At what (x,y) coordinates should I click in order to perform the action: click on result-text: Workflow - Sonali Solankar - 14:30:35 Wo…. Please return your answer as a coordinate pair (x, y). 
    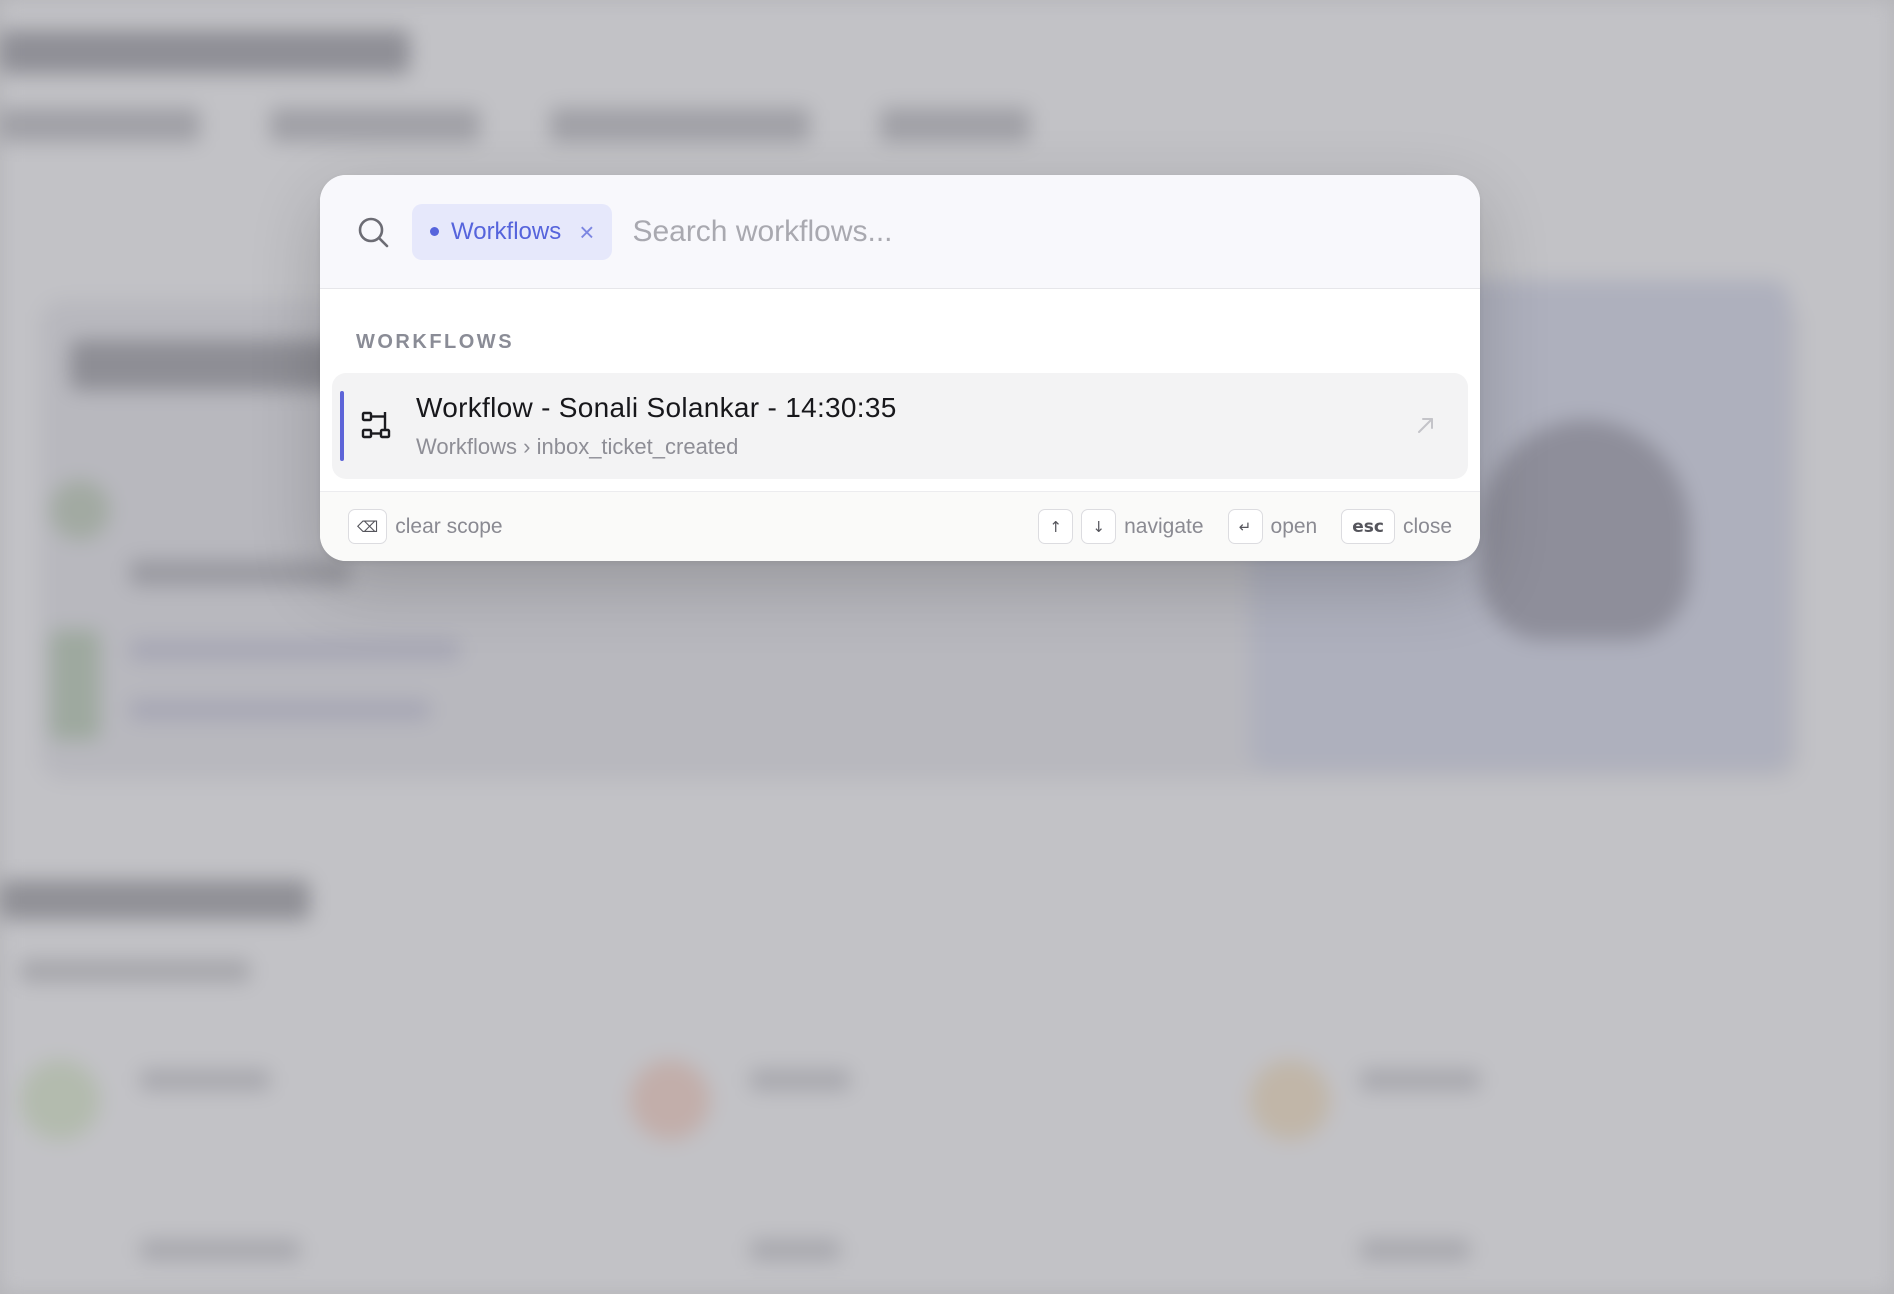
    Looking at the image, I should click on (656, 426).